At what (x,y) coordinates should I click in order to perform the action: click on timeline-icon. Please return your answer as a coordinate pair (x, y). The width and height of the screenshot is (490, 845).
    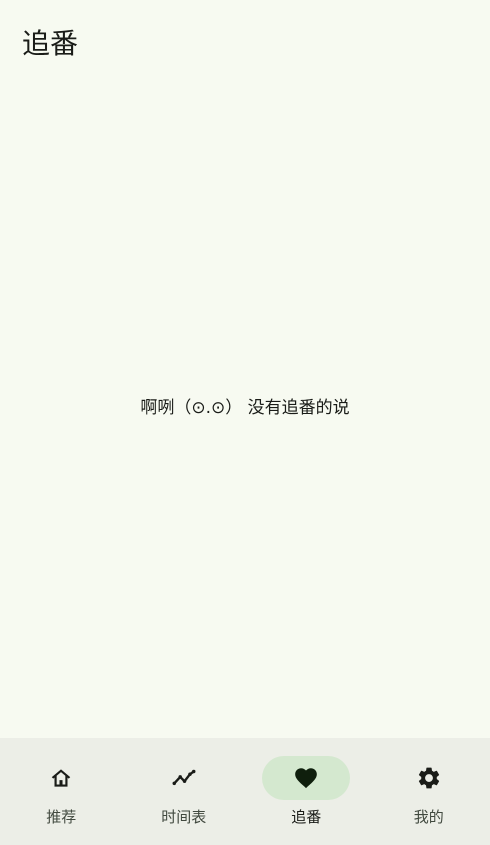
    Looking at the image, I should click on (184, 777).